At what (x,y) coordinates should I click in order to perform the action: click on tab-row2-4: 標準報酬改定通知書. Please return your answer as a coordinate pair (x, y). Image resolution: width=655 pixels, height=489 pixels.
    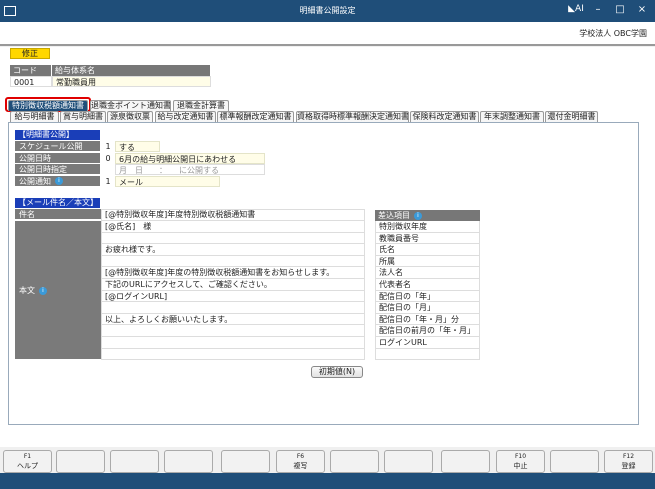
    Looking at the image, I should click on (255, 116).